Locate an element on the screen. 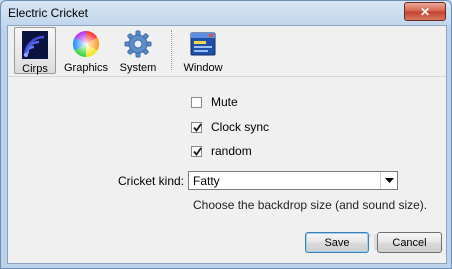 The height and width of the screenshot is (269, 452). close-icon: ✕ is located at coordinates (425, 11).